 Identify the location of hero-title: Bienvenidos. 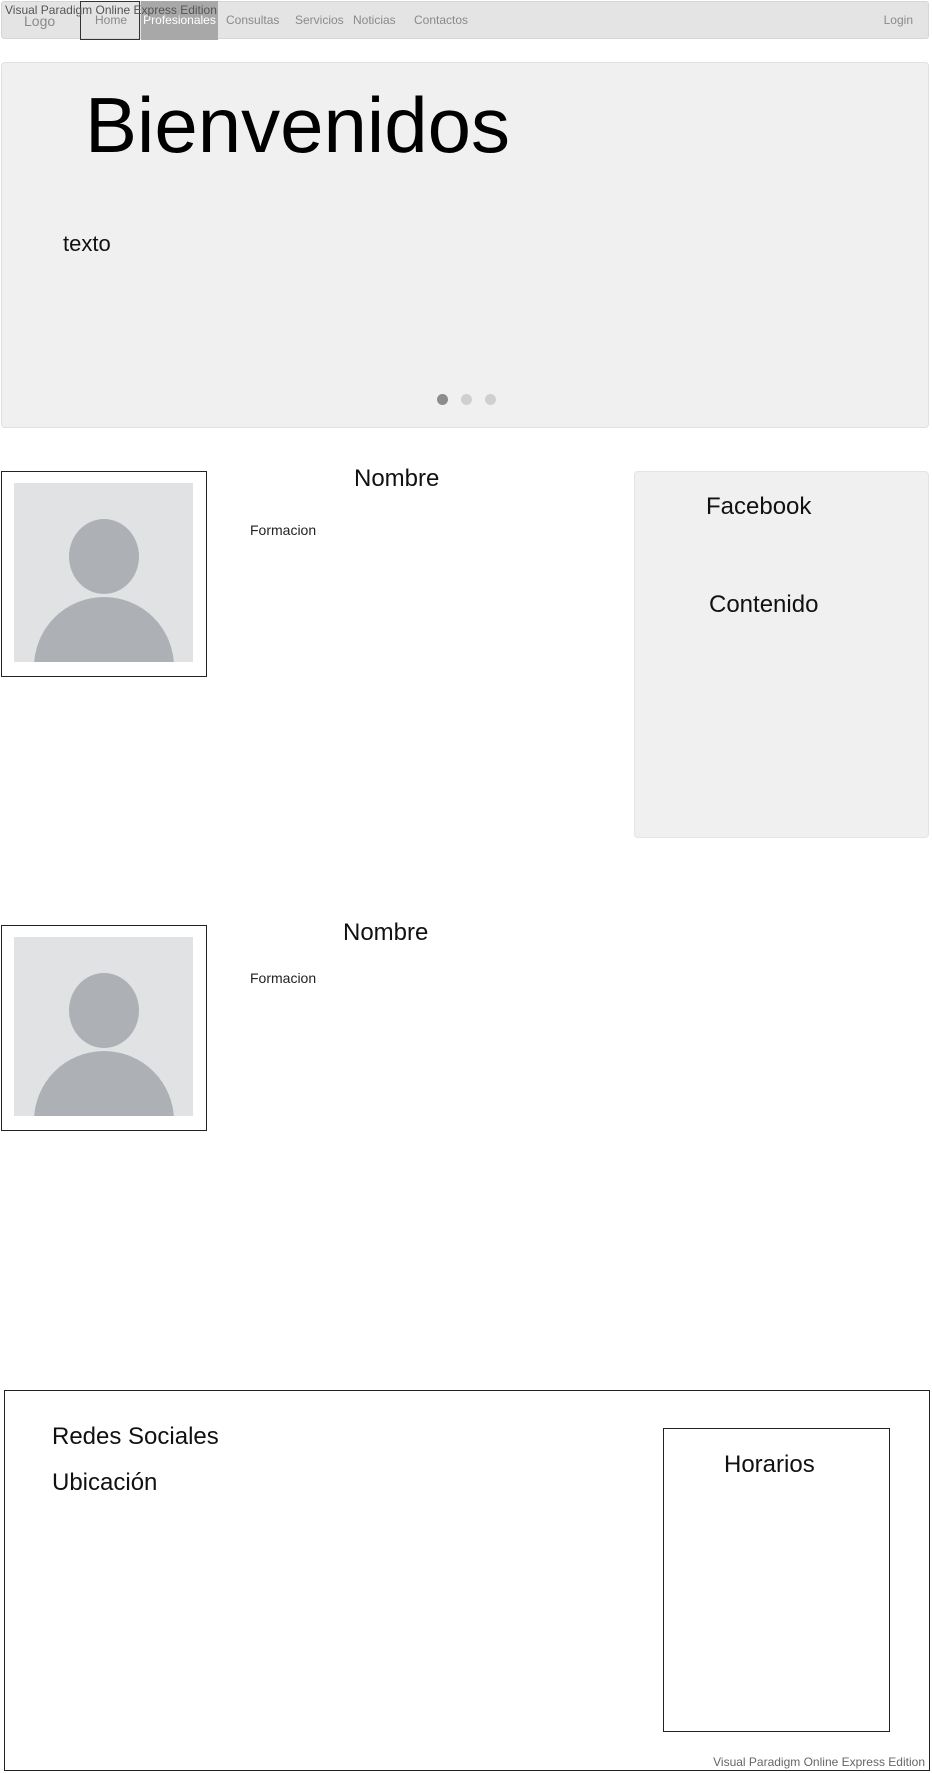
(297, 125).